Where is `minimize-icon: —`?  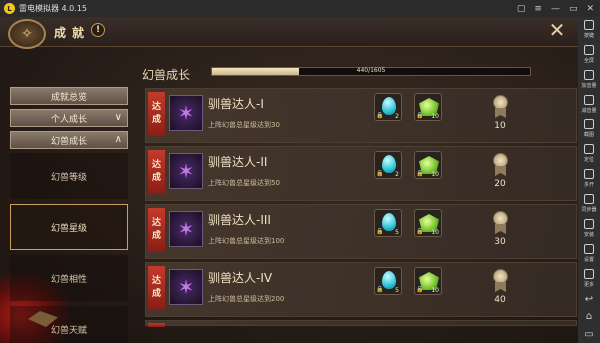
minimize-icon: — is located at coordinates (555, 9).